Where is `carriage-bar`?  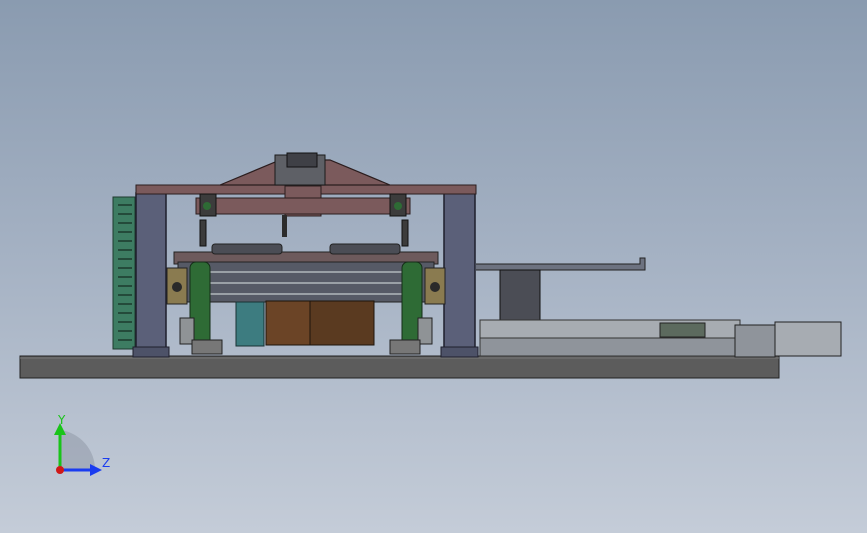 carriage-bar is located at coordinates (303, 206).